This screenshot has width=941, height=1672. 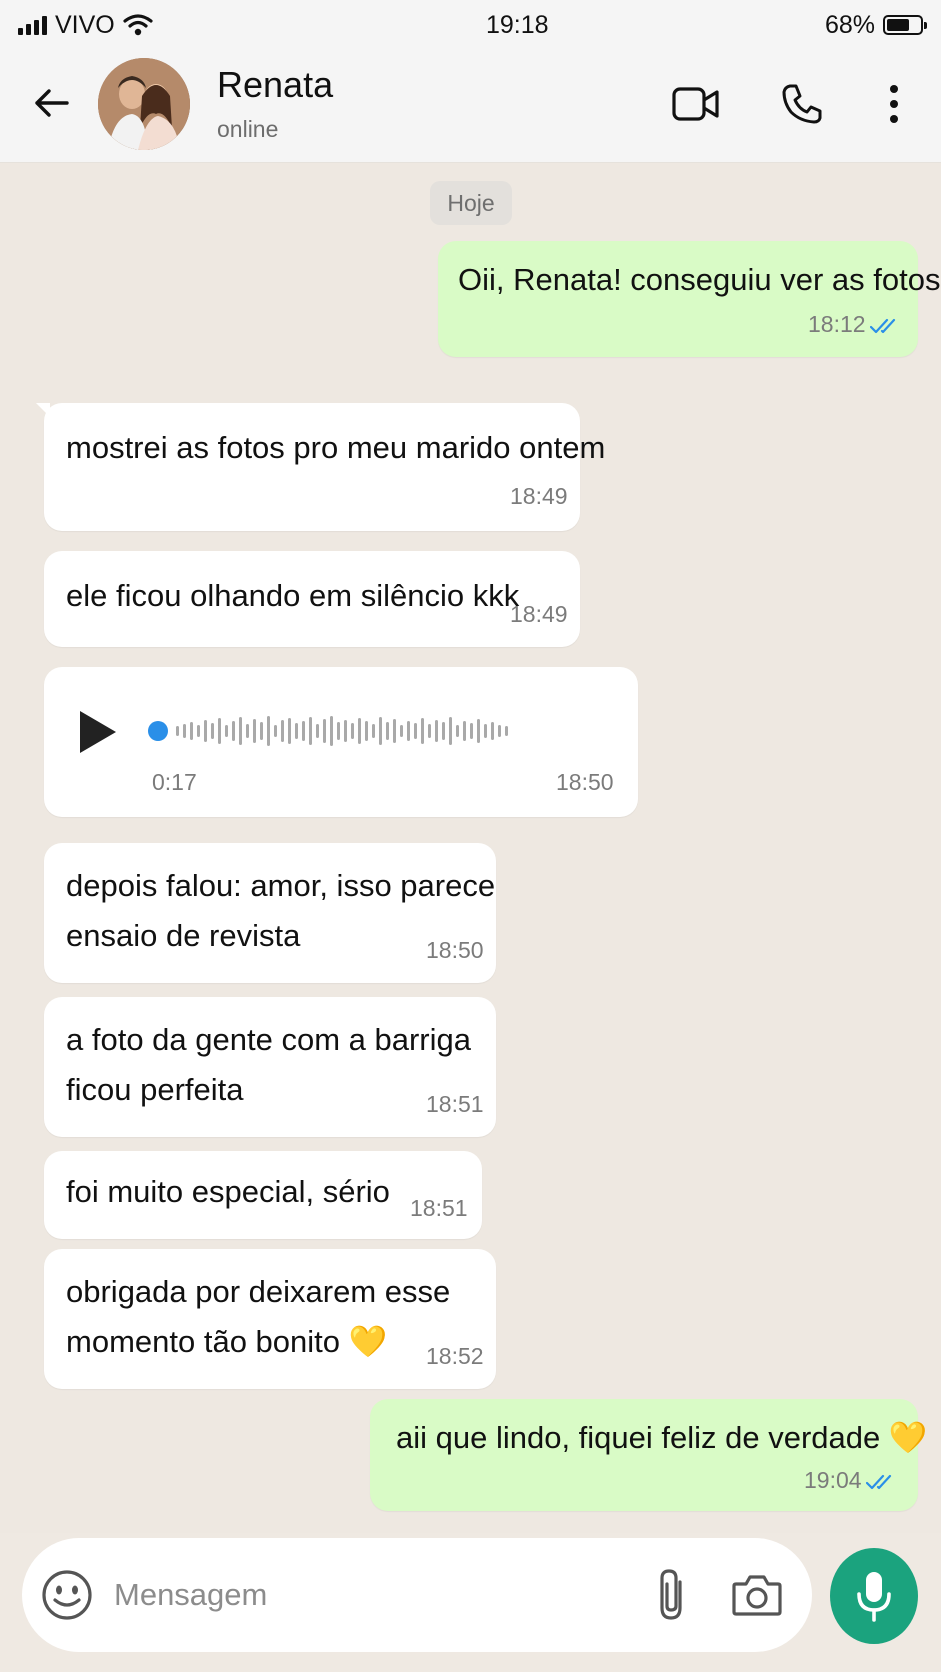 What do you see at coordinates (471, 203) in the screenshot?
I see `date-chip: Hoje` at bounding box center [471, 203].